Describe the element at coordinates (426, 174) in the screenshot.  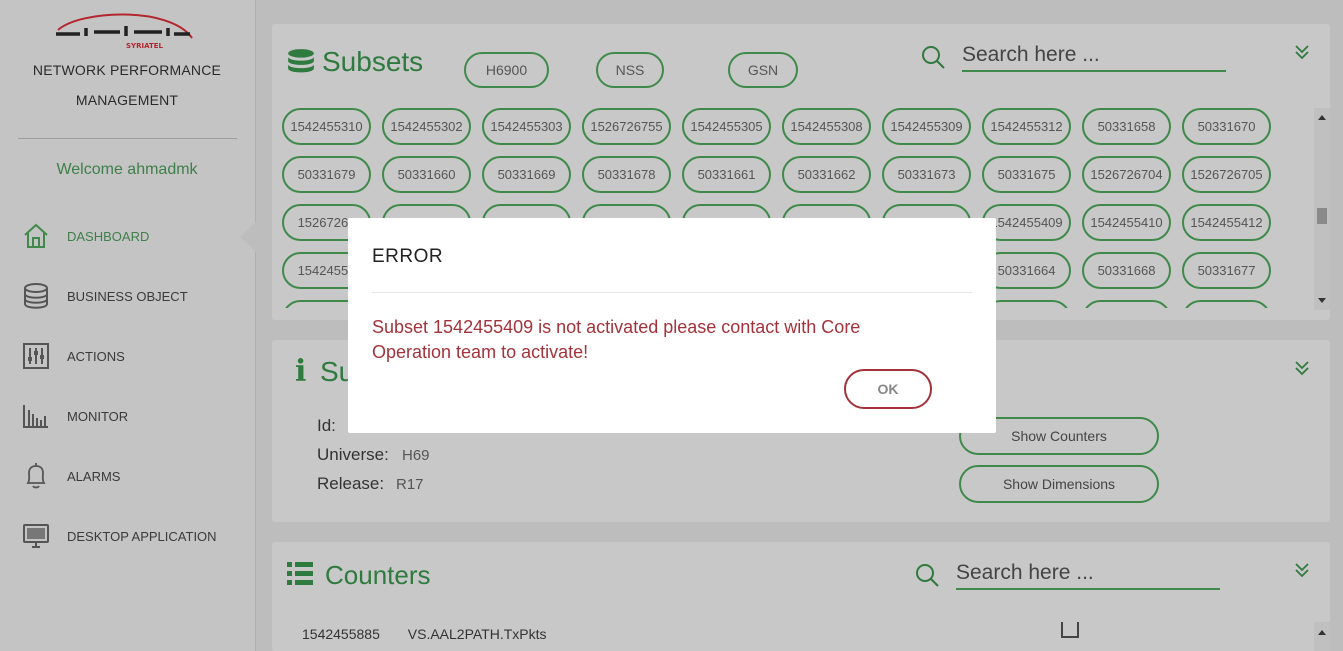
I see `subset-chip: 50331660` at that location.